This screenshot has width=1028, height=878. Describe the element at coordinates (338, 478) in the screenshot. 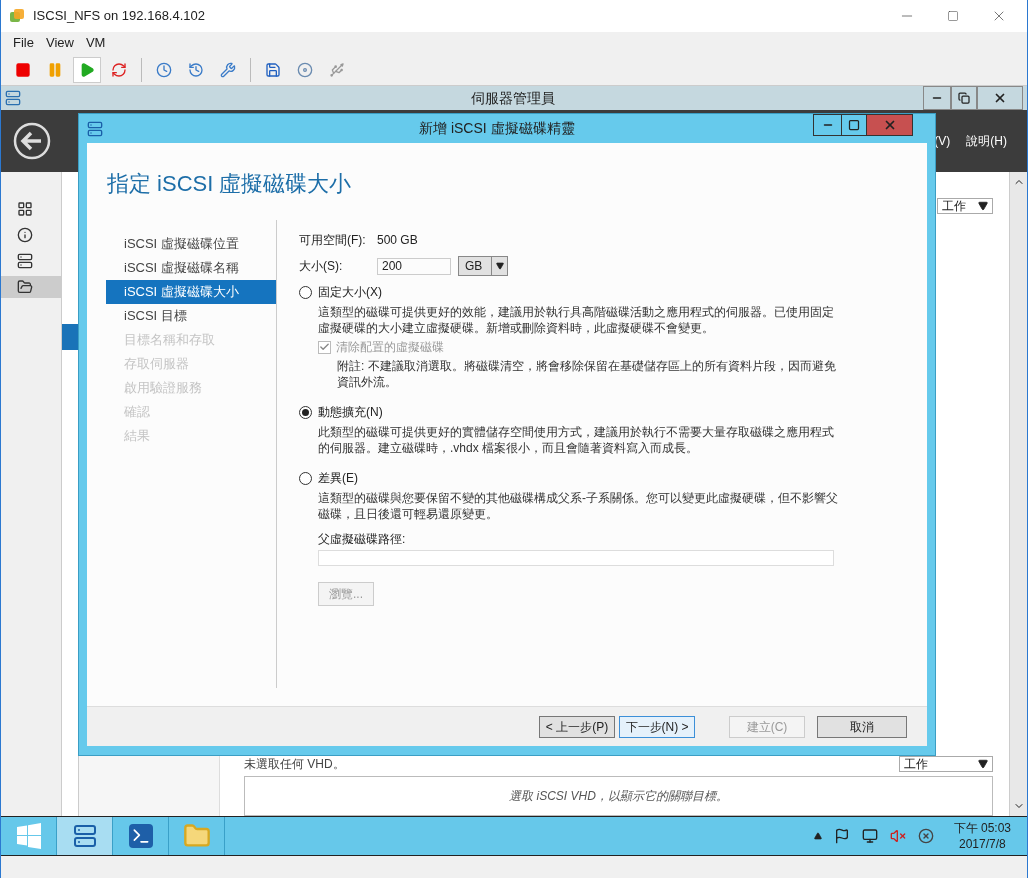

I see `option-label: 差異(E)` at that location.